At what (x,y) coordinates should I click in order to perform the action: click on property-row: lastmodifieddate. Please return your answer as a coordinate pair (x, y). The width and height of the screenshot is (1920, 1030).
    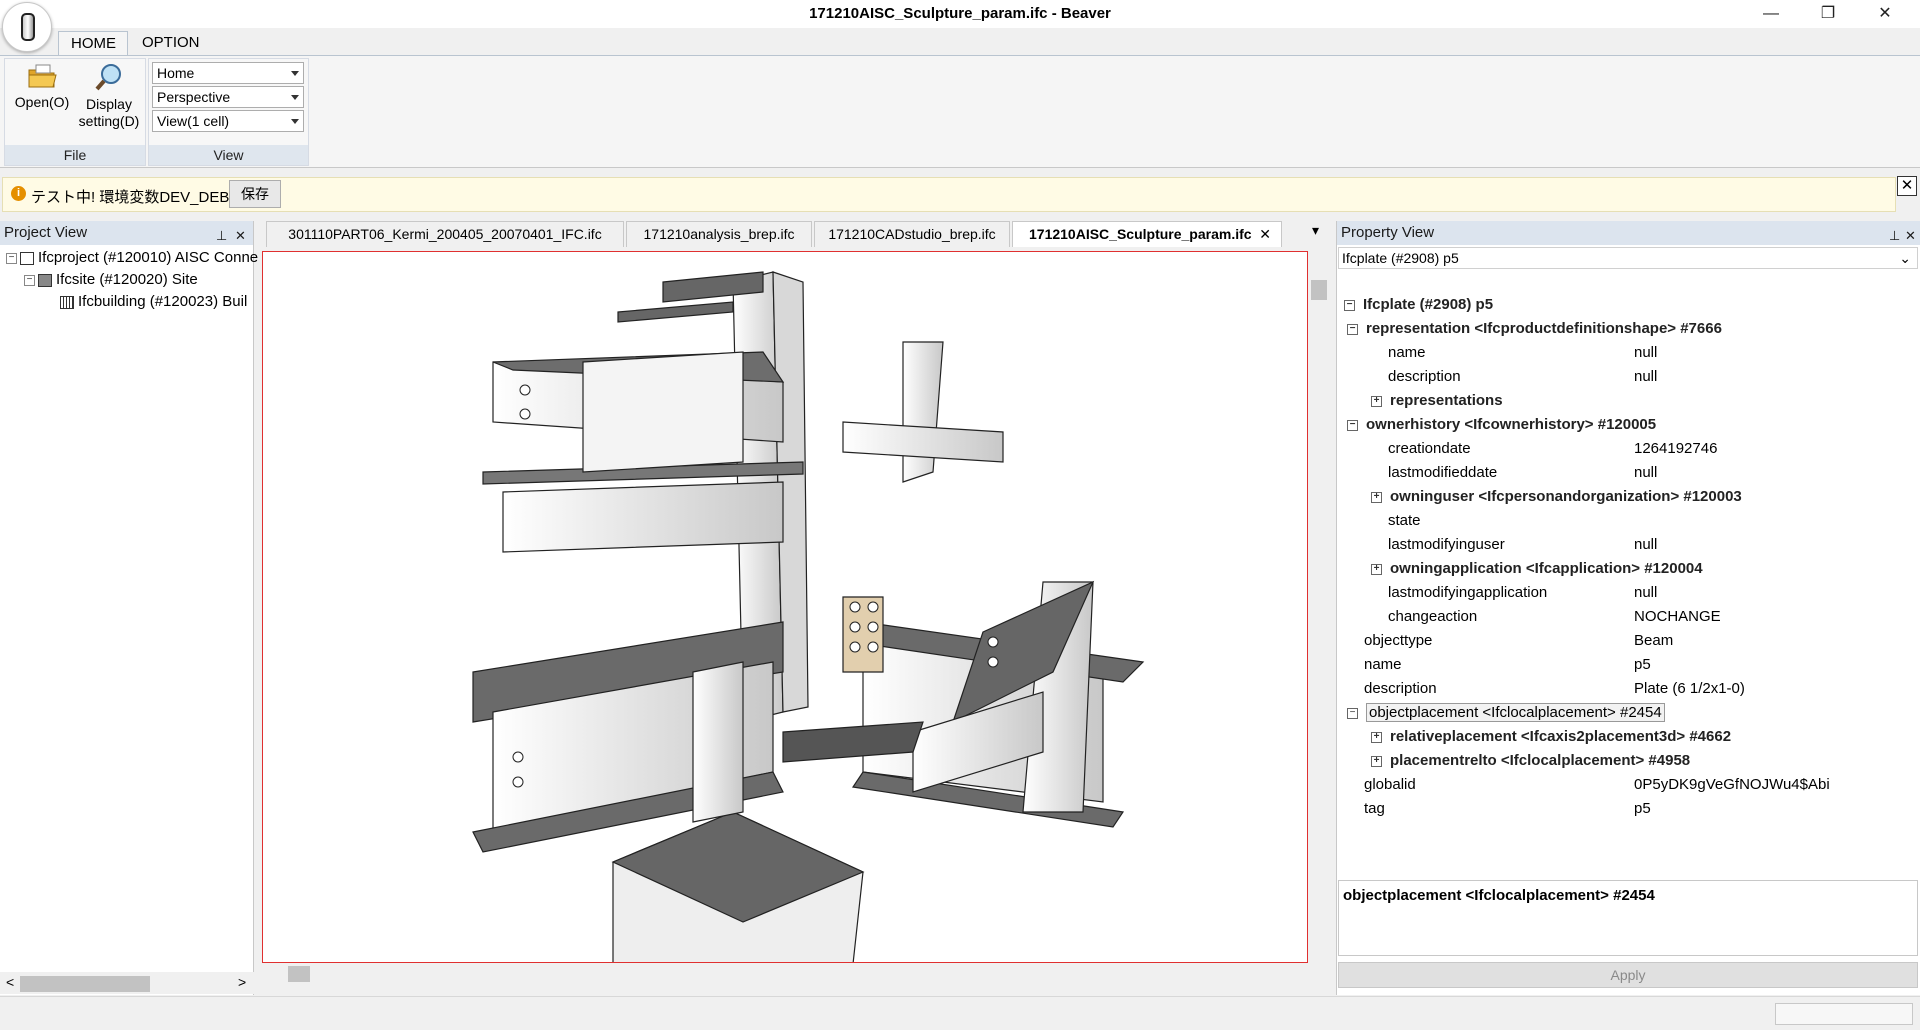
    Looking at the image, I should click on (1442, 473).